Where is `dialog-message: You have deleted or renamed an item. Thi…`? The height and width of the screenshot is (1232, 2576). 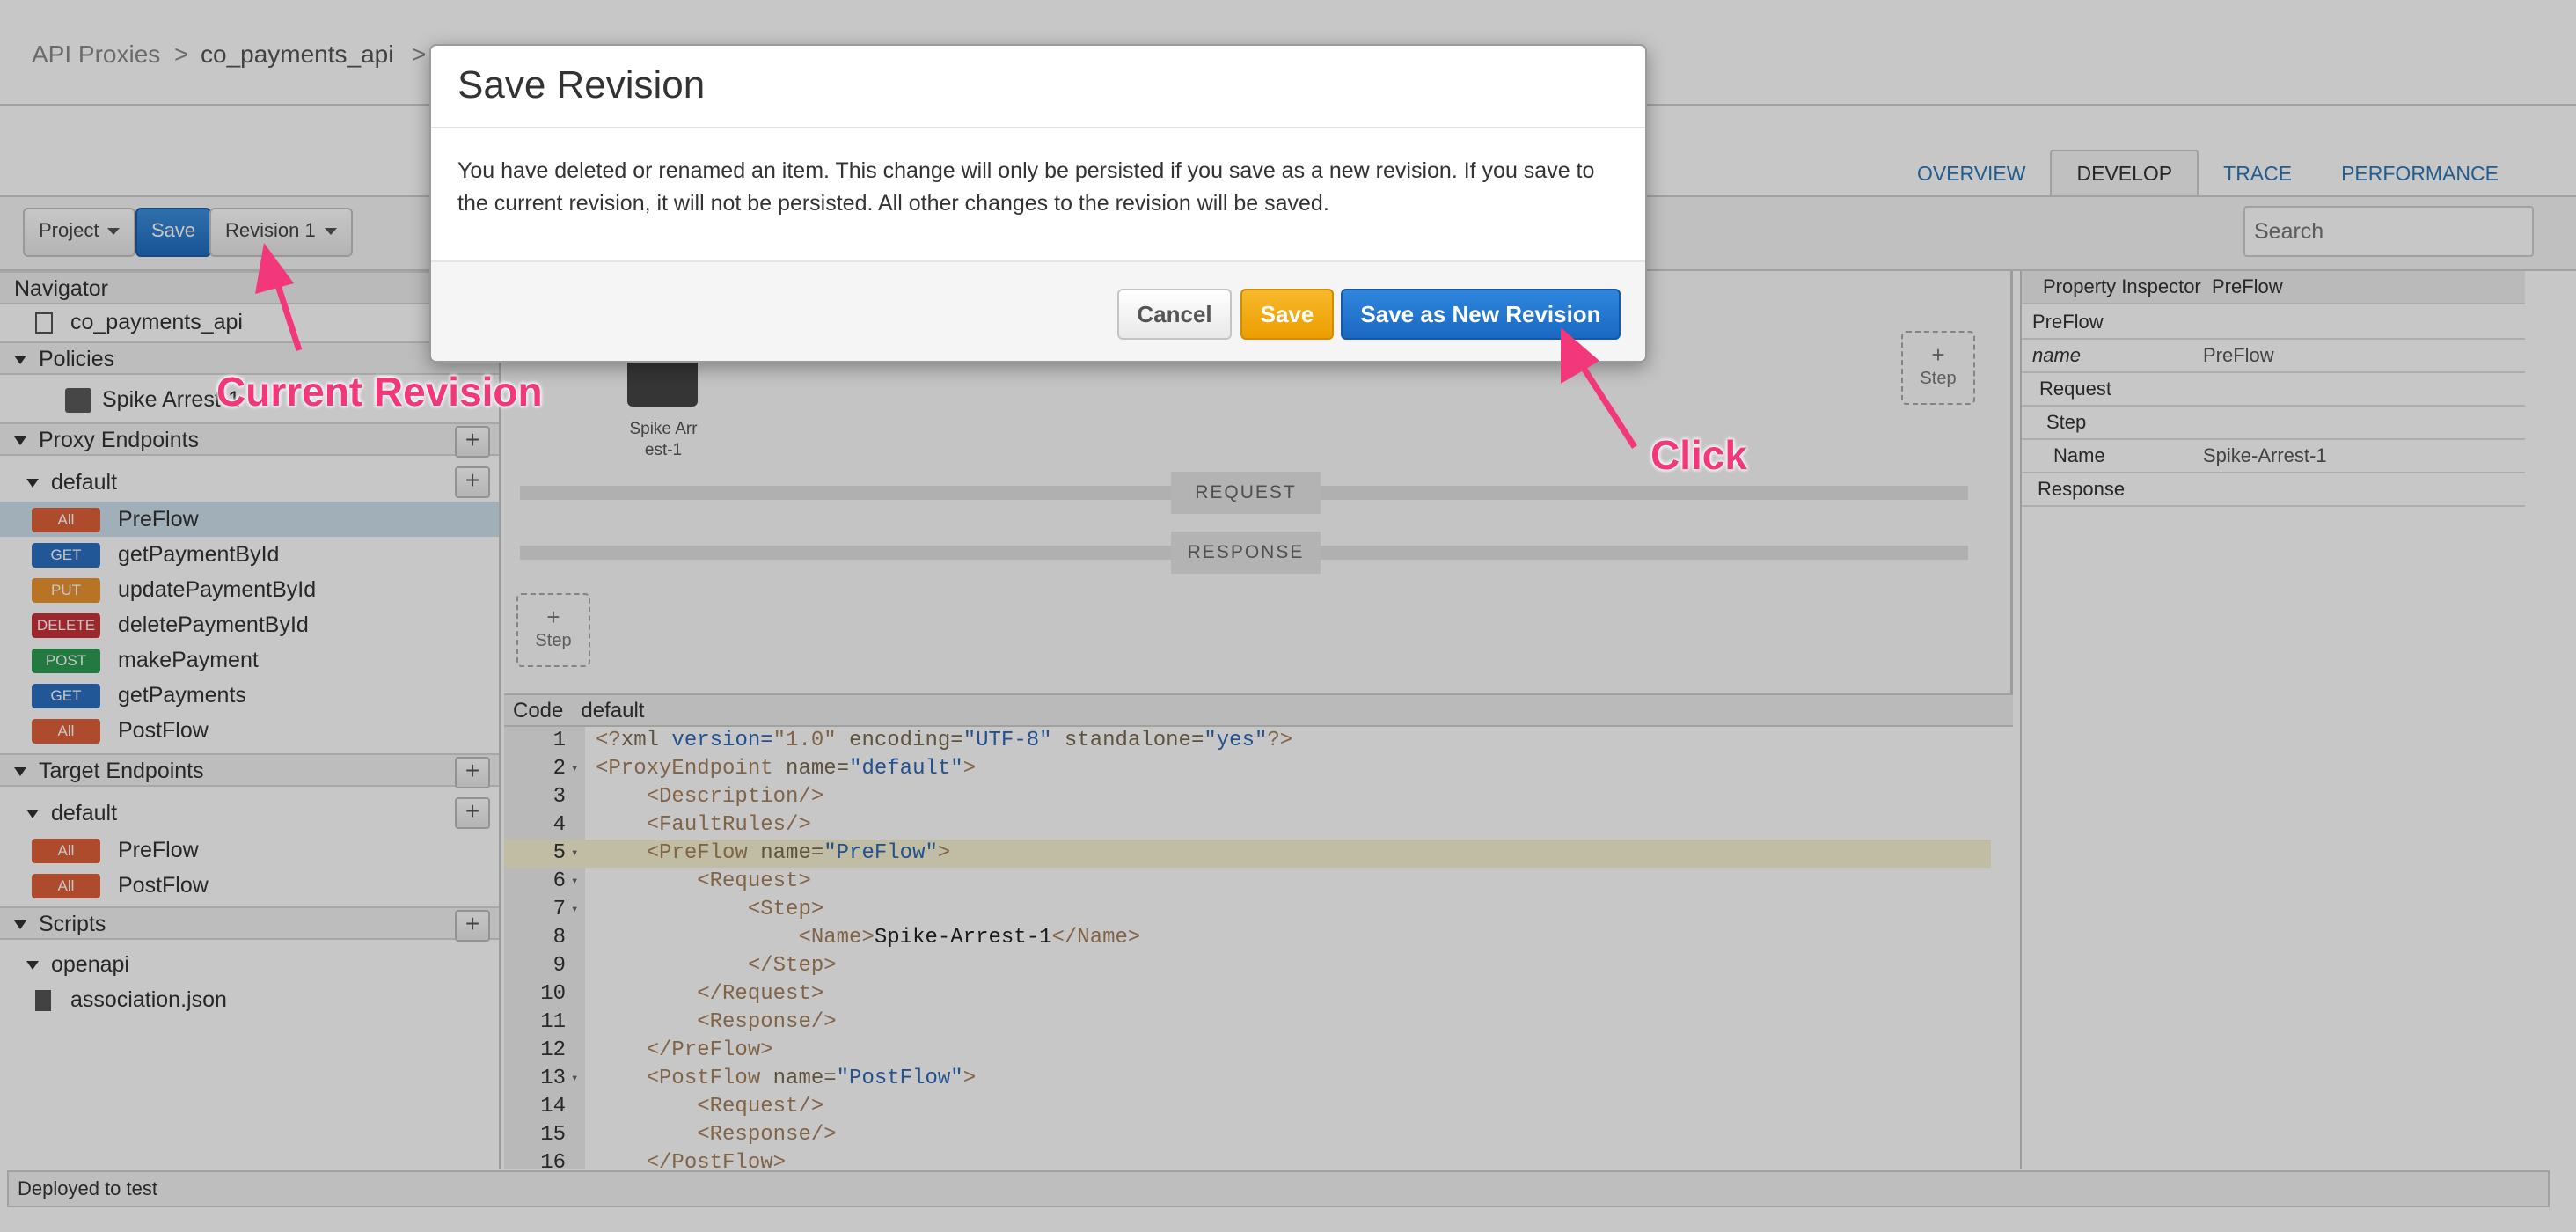
dialog-message: You have deleted or renamed an item. Thi… is located at coordinates (1026, 187).